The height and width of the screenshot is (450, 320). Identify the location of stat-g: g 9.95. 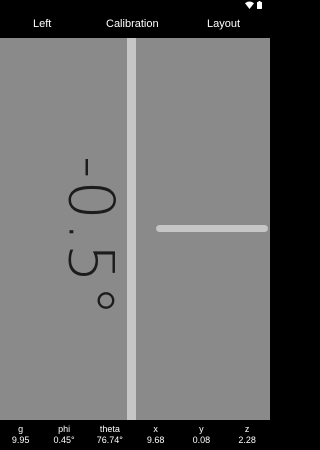
(20, 435).